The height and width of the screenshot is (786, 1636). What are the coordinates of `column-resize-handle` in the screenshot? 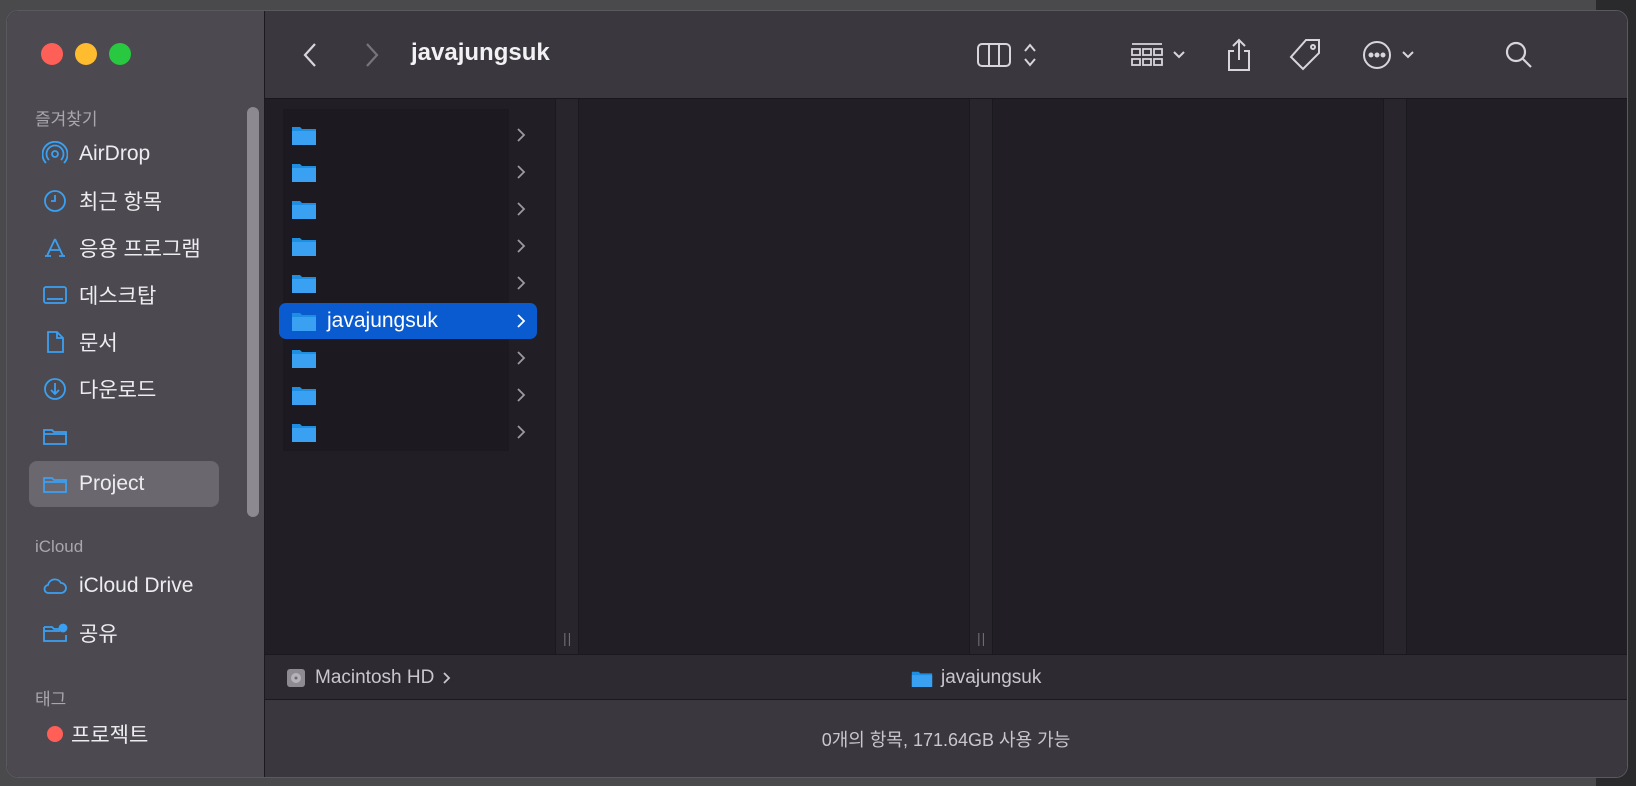 It's located at (1395, 376).